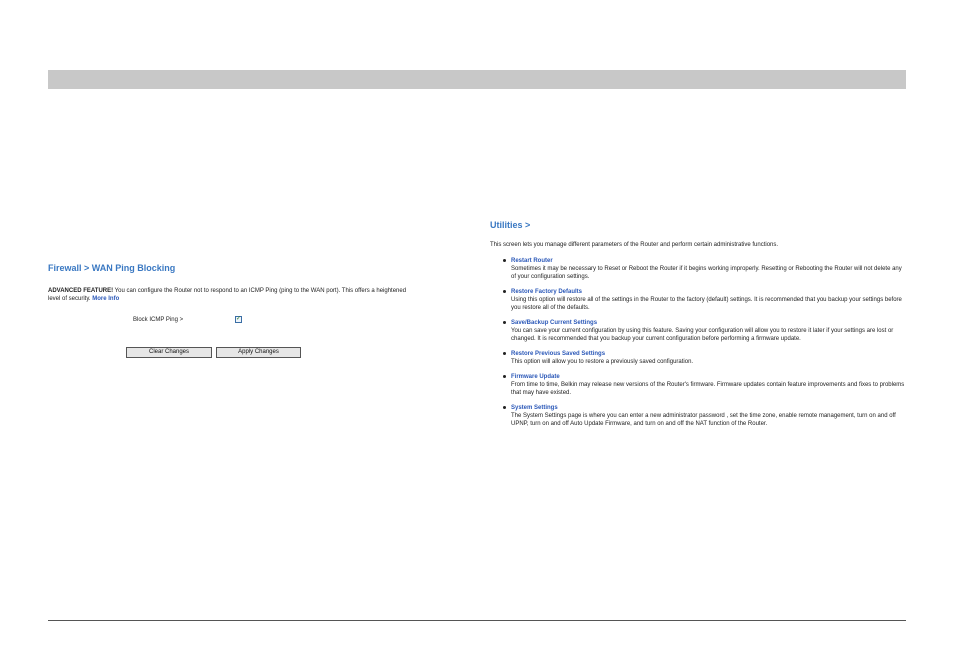  What do you see at coordinates (477, 79) in the screenshot?
I see `header-bar` at bounding box center [477, 79].